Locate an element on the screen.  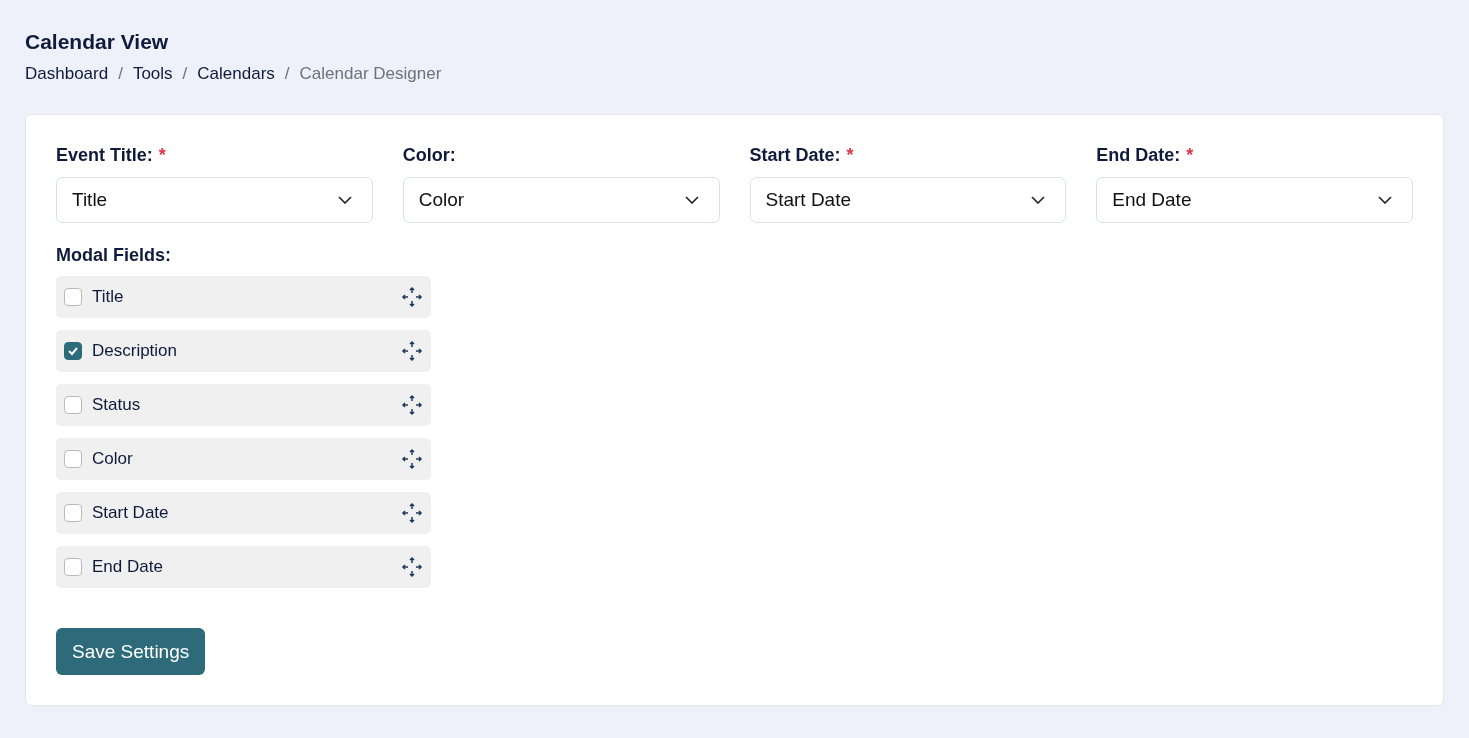
modal-field-label: End Date is located at coordinates (128, 567).